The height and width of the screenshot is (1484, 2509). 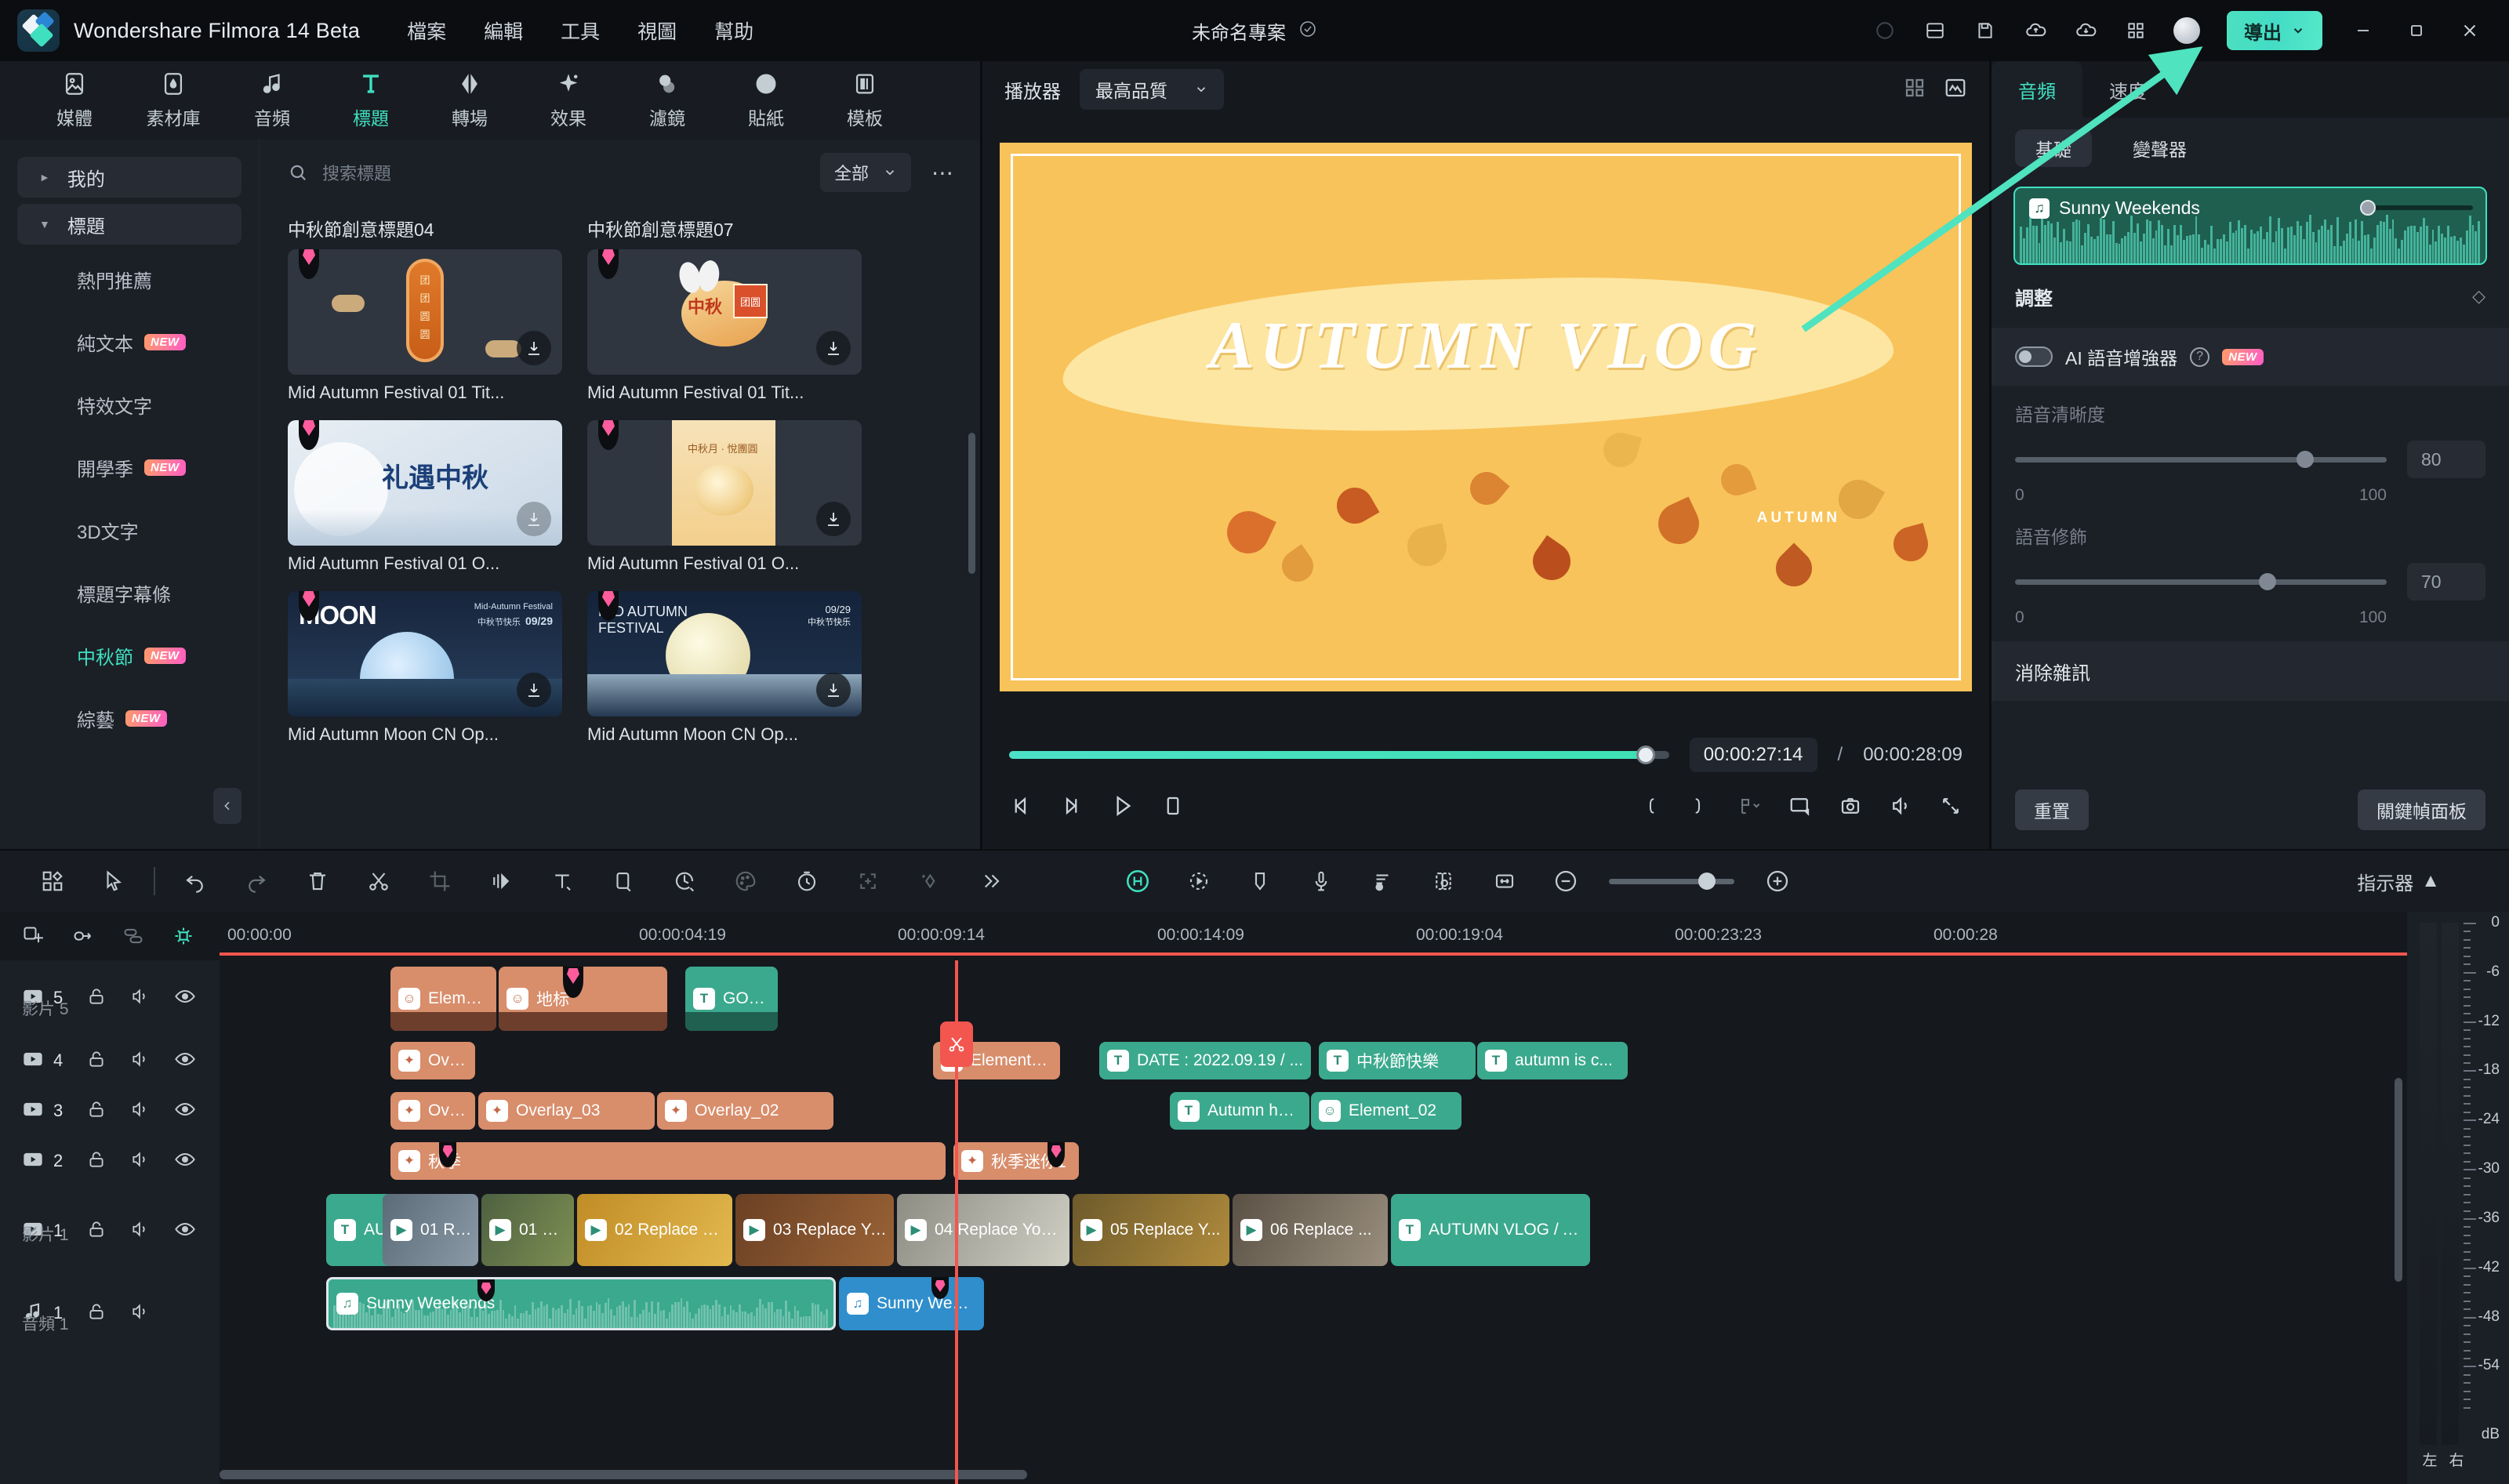 I want to click on close-button, so click(x=2469, y=30).